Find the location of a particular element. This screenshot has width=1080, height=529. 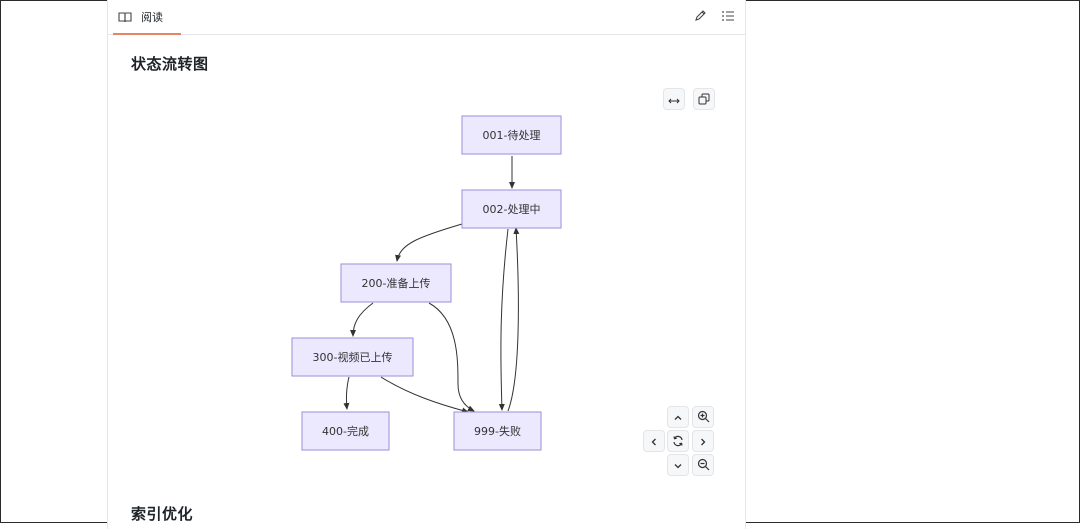

pan-up-button is located at coordinates (678, 417).